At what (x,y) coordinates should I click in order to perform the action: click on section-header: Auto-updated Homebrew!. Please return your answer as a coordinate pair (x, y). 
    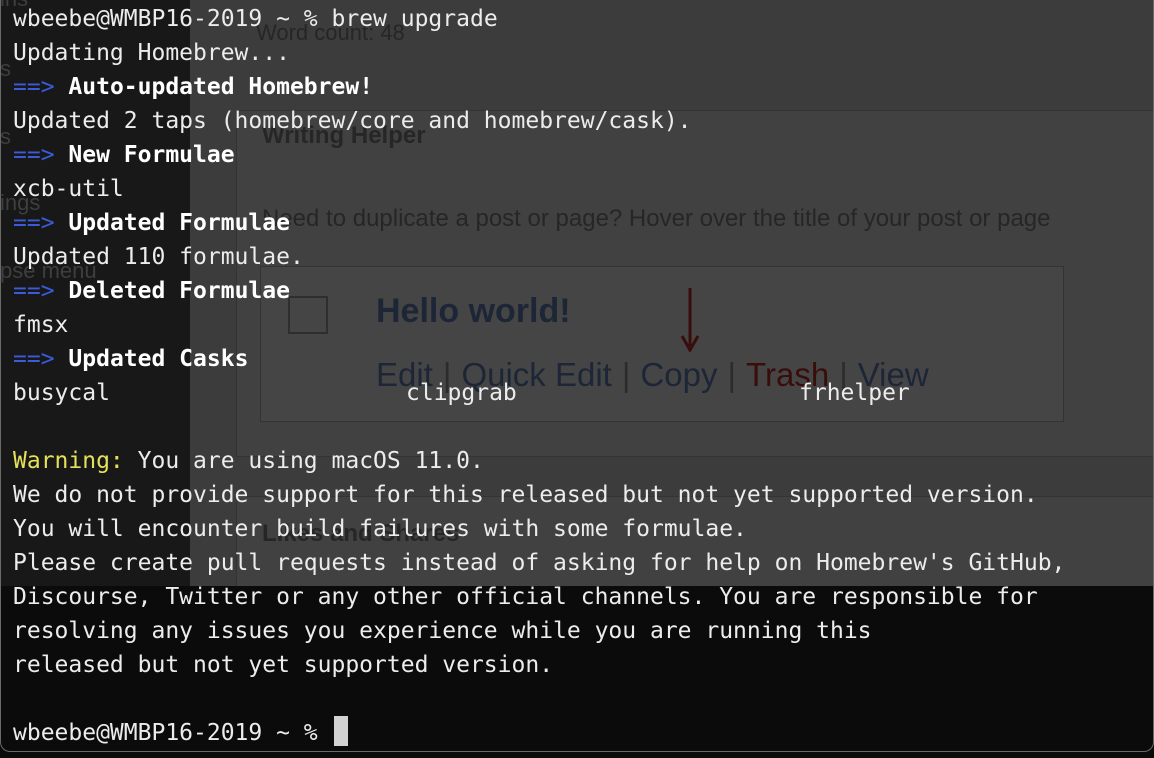
    Looking at the image, I should click on (221, 87).